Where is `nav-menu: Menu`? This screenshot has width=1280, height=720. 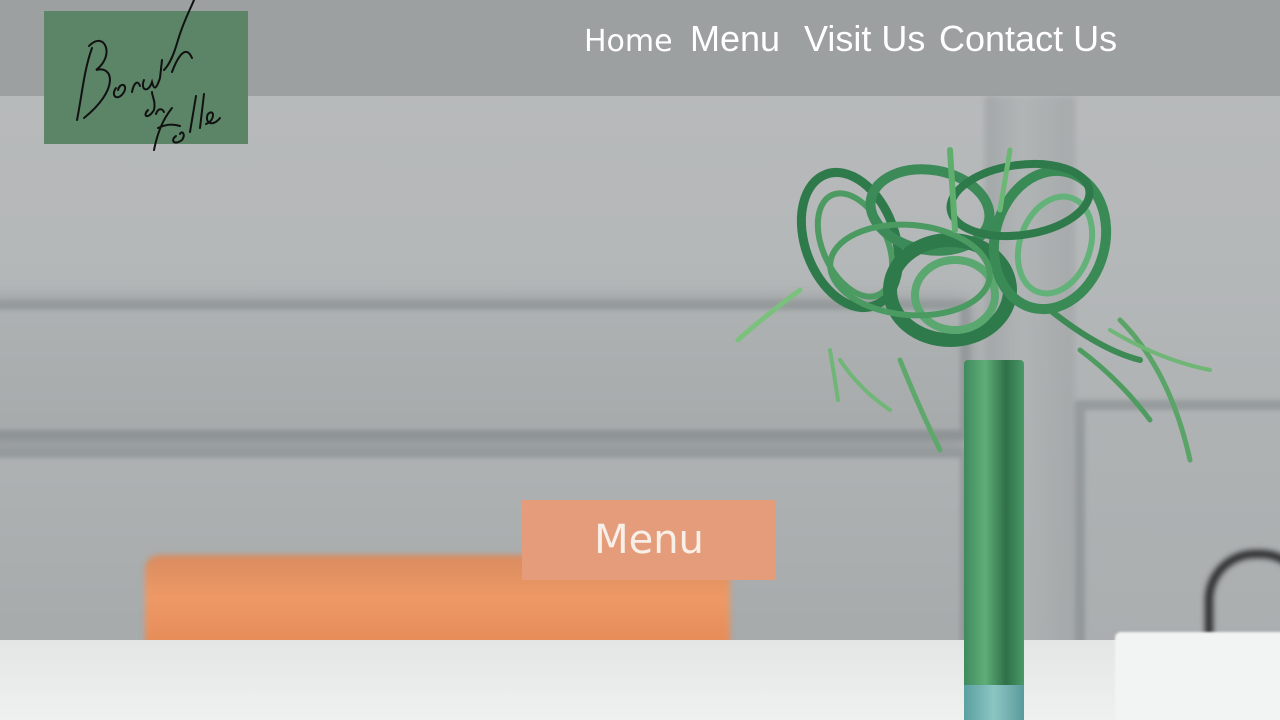
nav-menu: Menu is located at coordinates (735, 39).